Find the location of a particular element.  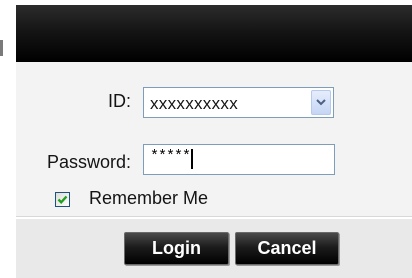

id-label: ID: is located at coordinates (120, 101).